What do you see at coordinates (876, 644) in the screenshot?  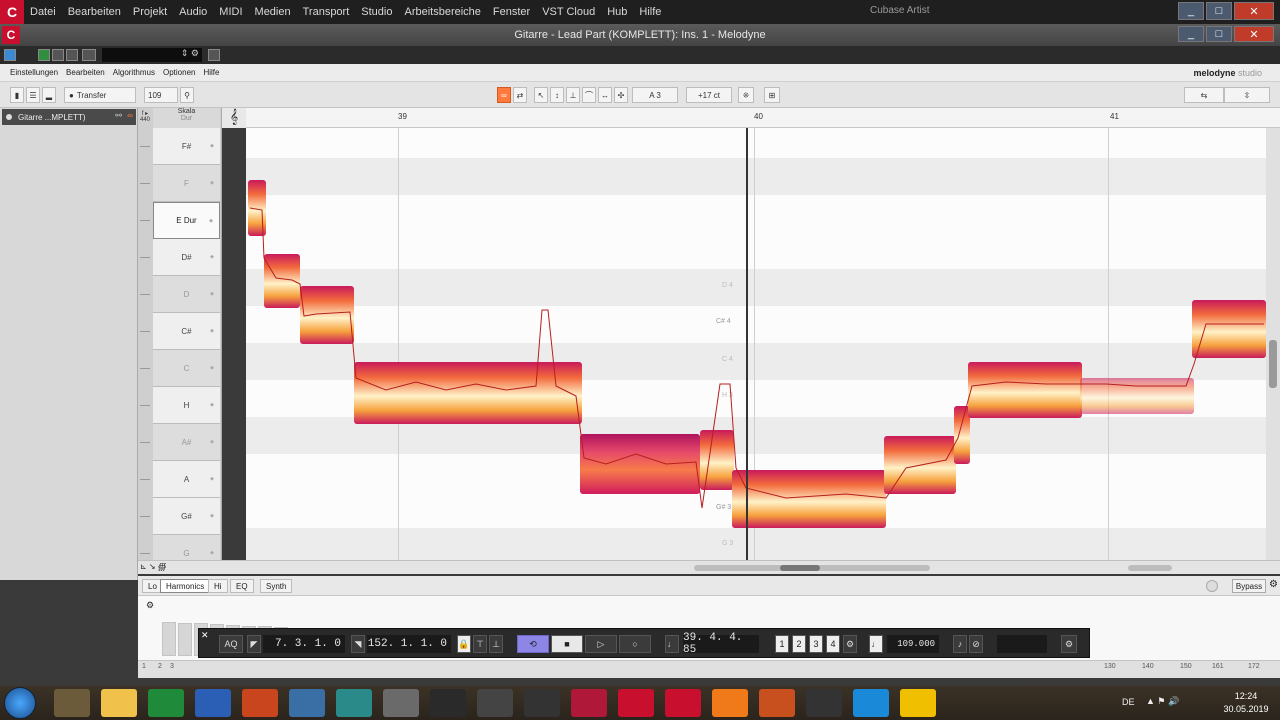 I see `tempo-track-icon: ♩` at bounding box center [876, 644].